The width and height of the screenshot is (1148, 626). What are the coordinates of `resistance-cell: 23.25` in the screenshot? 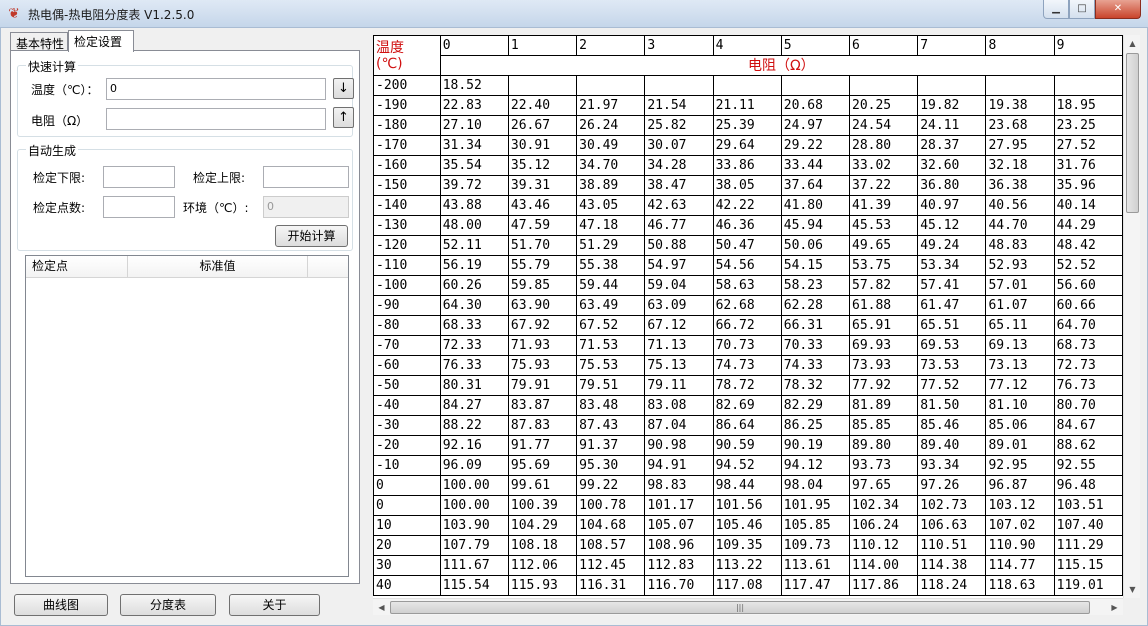 It's located at (1088, 125).